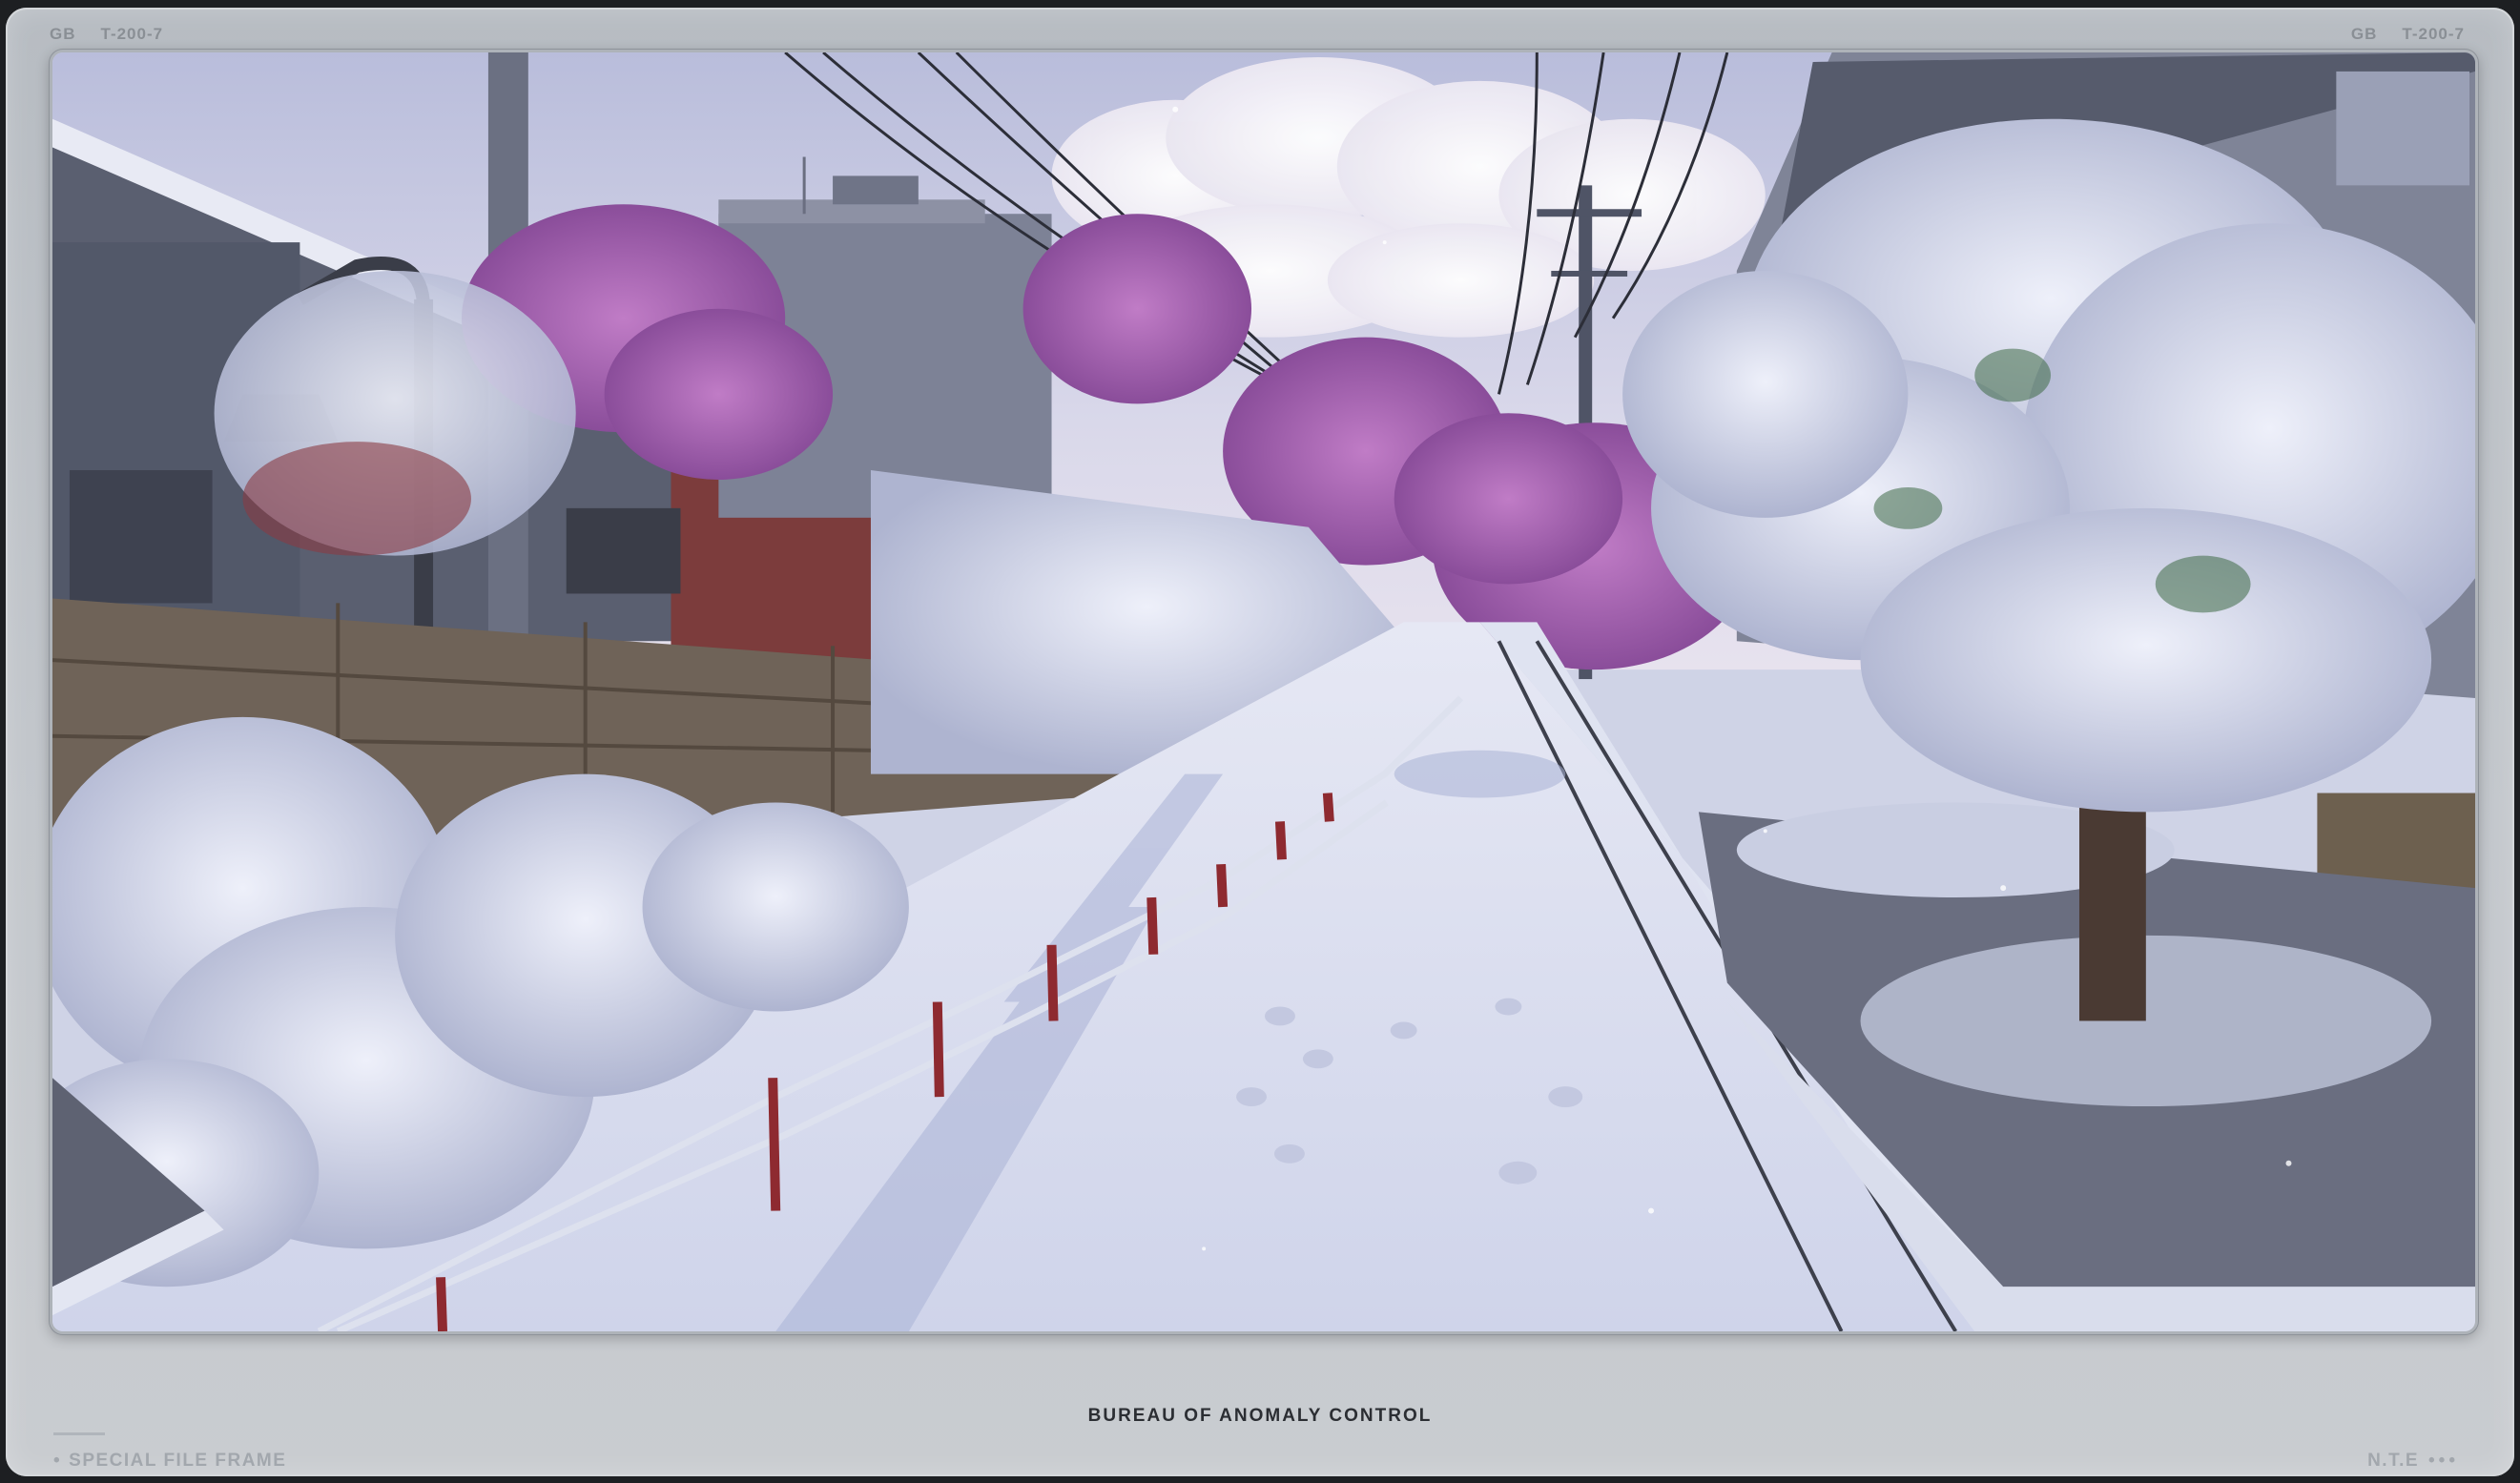 The image size is (2520, 1483). What do you see at coordinates (1260, 1416) in the screenshot?
I see `footer-title: BUREAU OF ANOMALY CONTROL` at bounding box center [1260, 1416].